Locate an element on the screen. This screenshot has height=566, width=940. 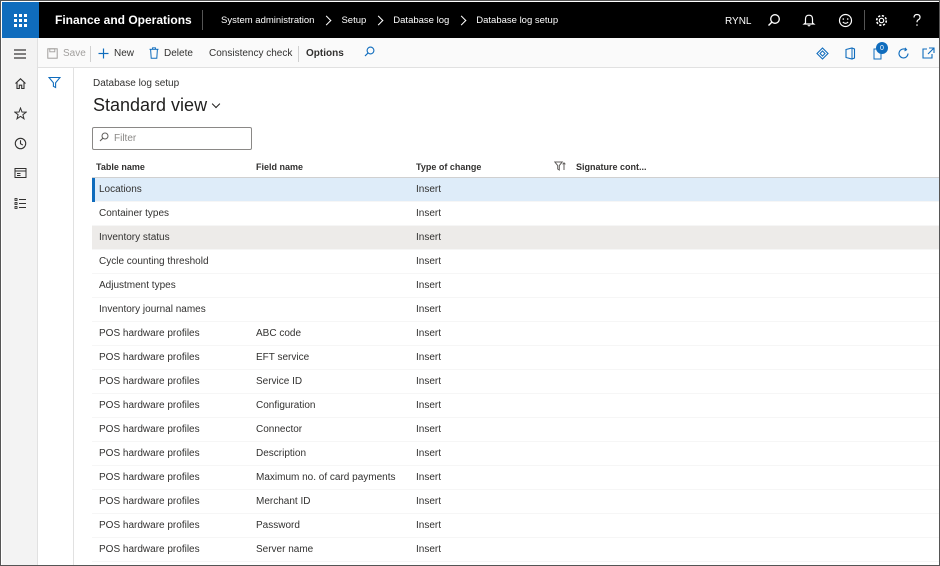
home-icon is located at coordinates (20, 83).